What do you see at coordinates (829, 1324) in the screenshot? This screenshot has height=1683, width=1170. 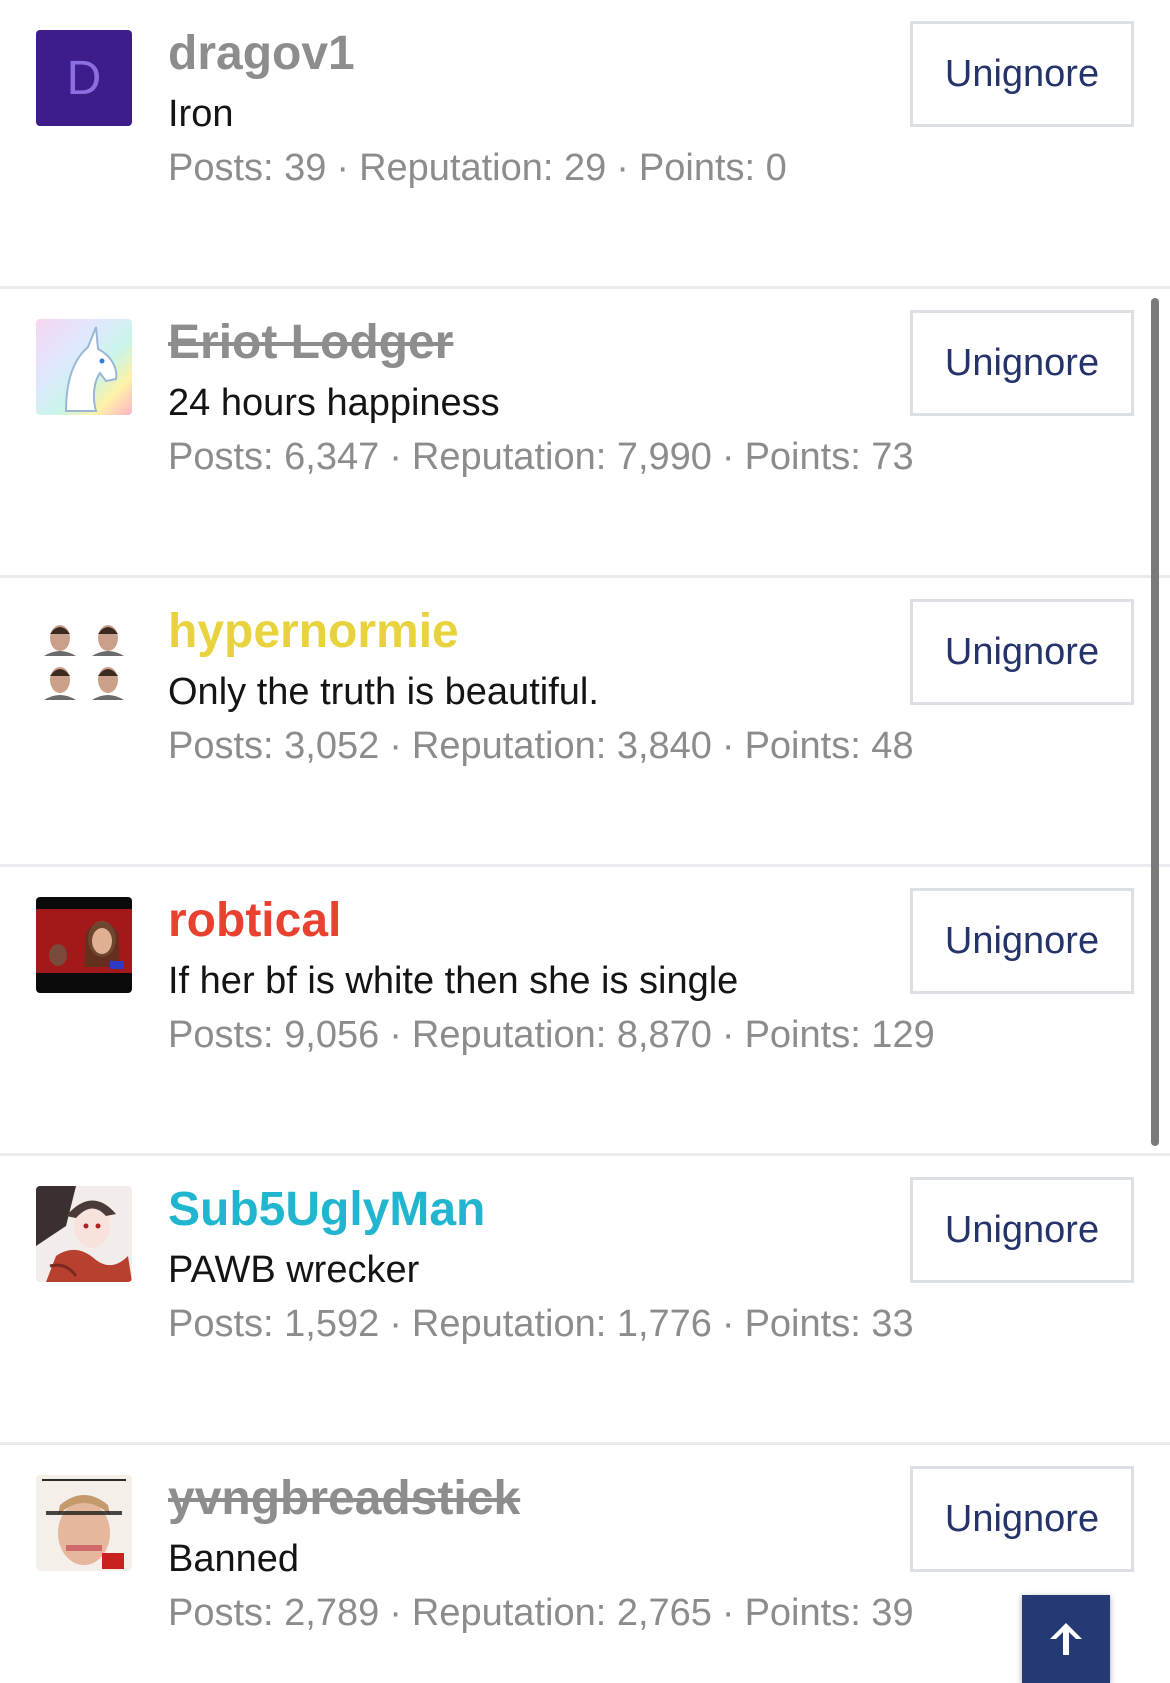 I see `points-count: Points: 33` at bounding box center [829, 1324].